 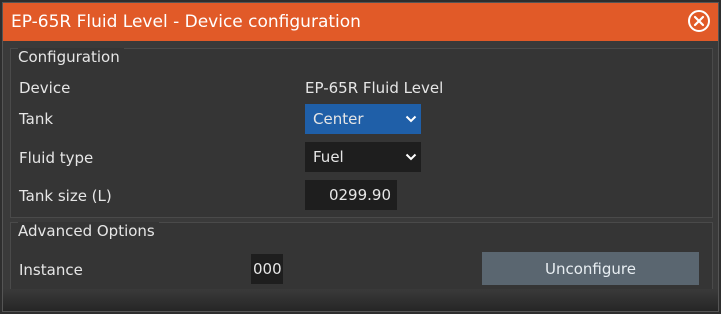 I want to click on device-label: Device, so click(x=45, y=88).